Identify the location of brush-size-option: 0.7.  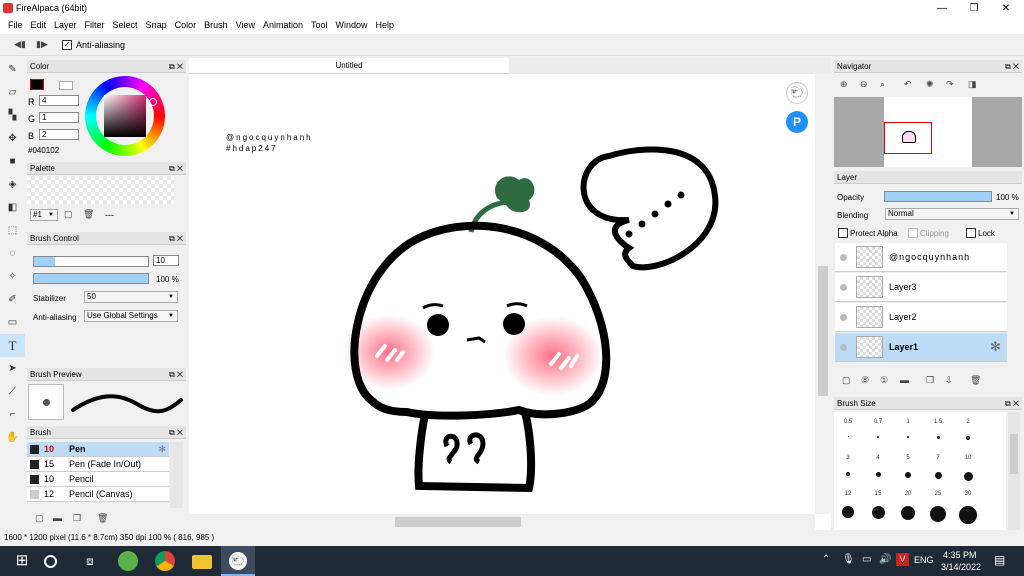
(878, 428).